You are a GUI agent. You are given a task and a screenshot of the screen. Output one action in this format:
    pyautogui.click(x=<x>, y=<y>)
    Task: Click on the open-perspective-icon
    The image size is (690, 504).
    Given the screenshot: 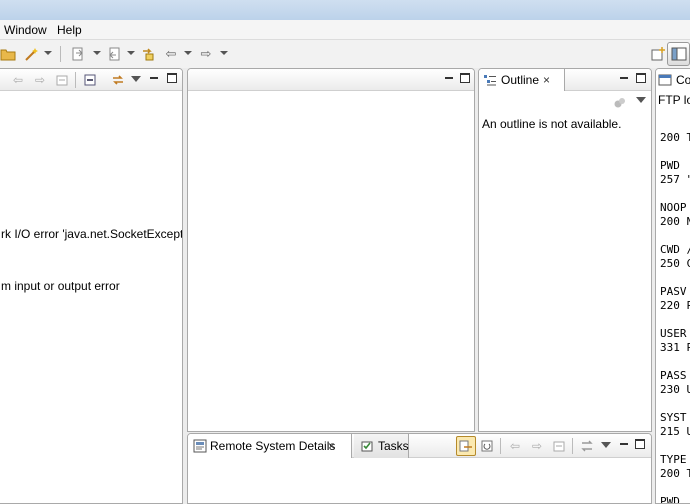 What is the action you would take?
    pyautogui.click(x=658, y=54)
    